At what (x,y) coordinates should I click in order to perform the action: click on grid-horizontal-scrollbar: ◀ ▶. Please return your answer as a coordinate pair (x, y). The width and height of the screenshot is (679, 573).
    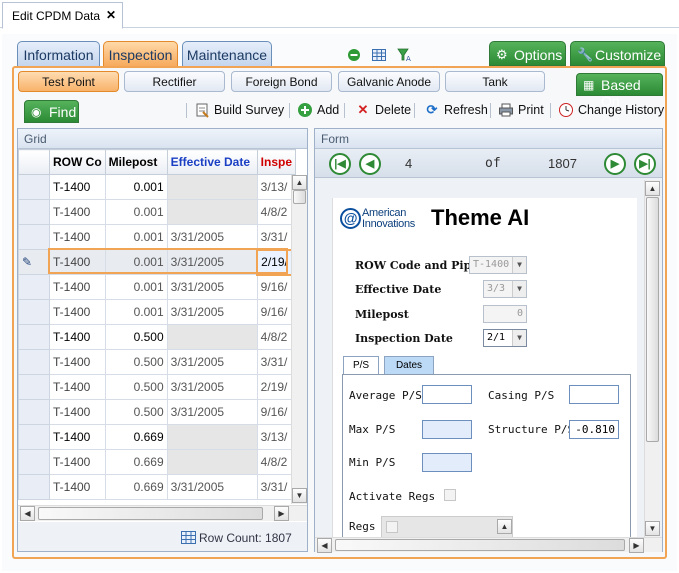
    Looking at the image, I should click on (162, 513).